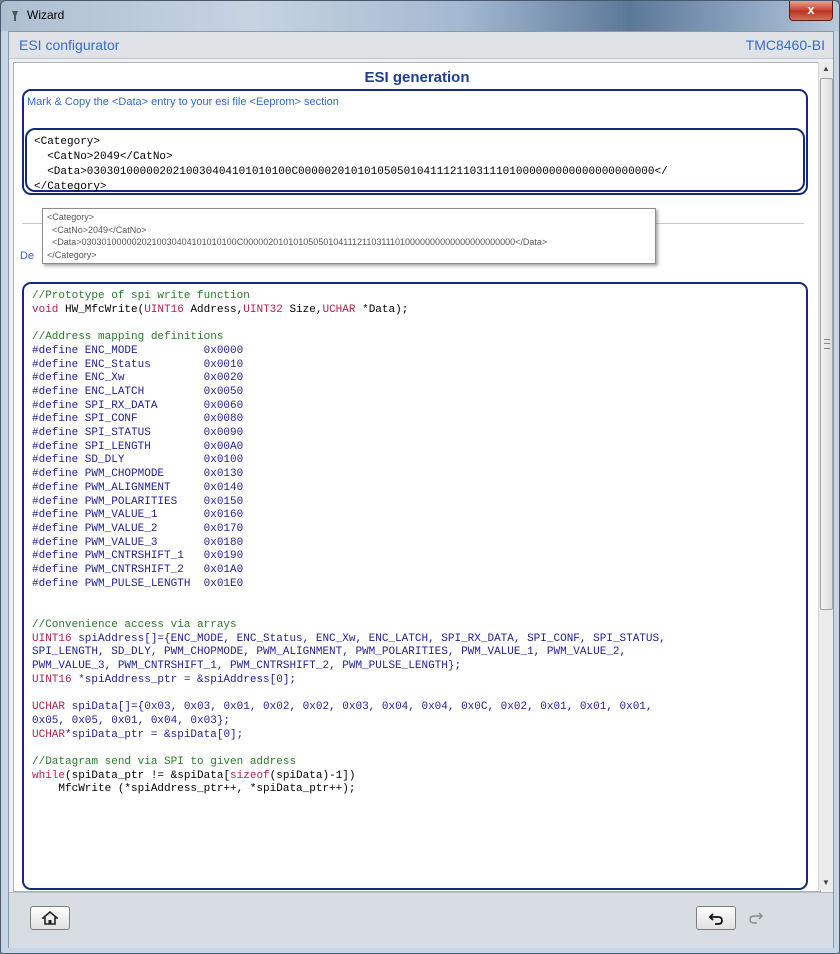 The image size is (840, 954). What do you see at coordinates (154, 734) in the screenshot?
I see `data-pointer: *spiData_ptr = &spiData[0];` at bounding box center [154, 734].